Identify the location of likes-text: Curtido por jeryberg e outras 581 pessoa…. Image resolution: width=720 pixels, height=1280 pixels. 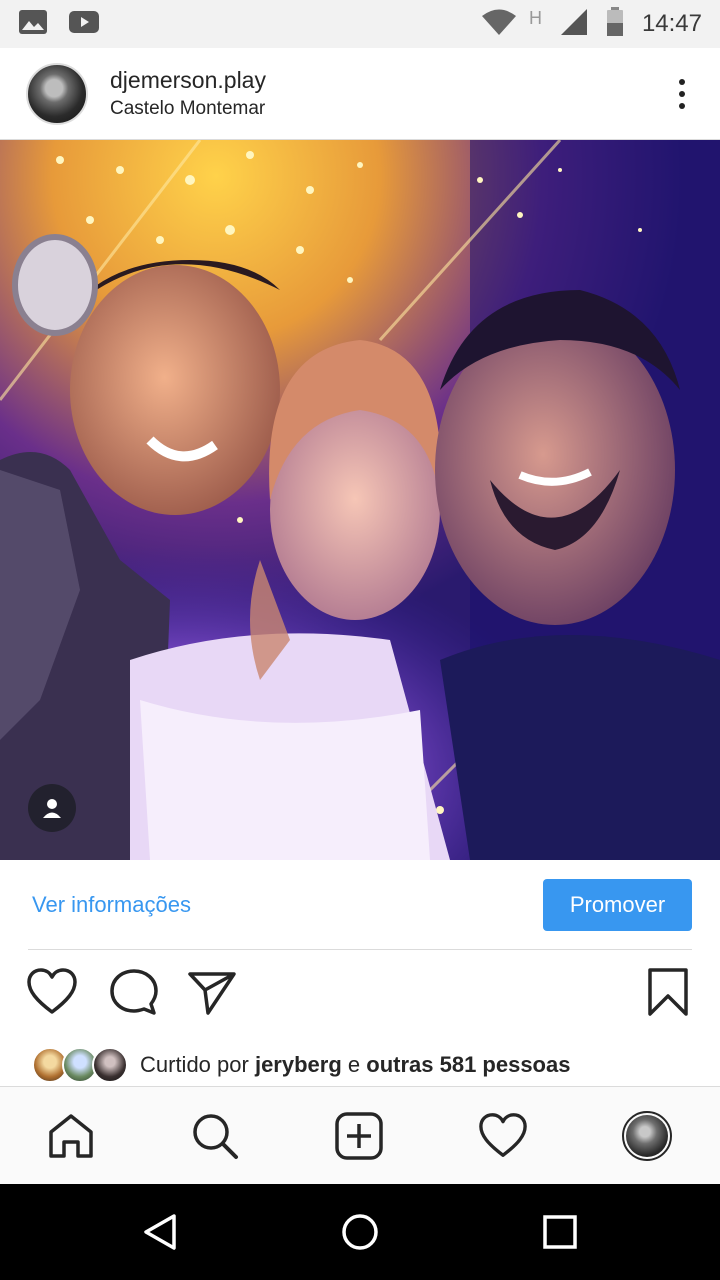
(355, 1065).